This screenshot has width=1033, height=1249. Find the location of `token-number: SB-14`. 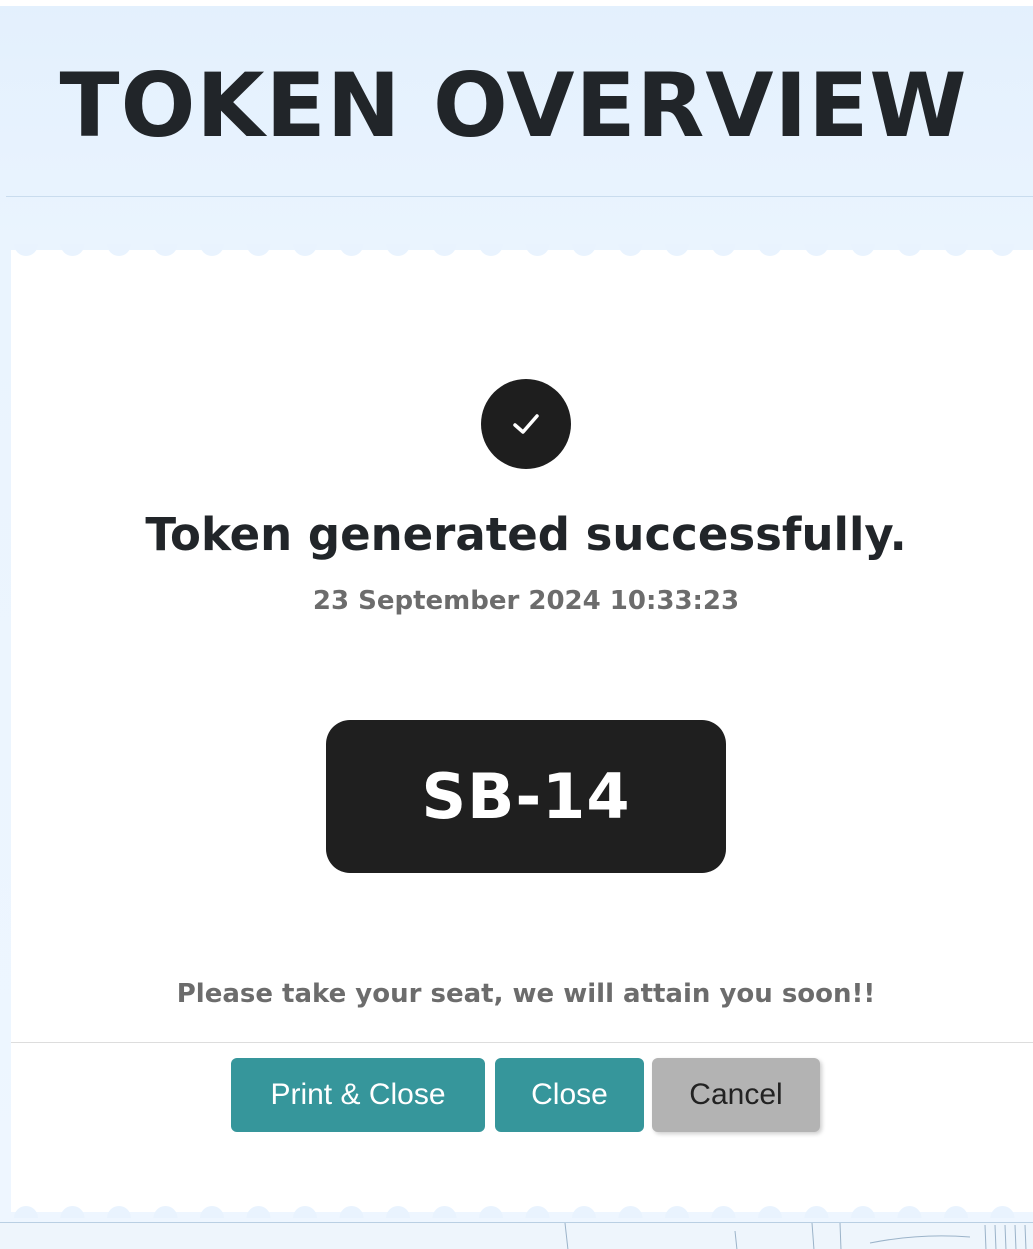

token-number: SB-14 is located at coordinates (526, 796).